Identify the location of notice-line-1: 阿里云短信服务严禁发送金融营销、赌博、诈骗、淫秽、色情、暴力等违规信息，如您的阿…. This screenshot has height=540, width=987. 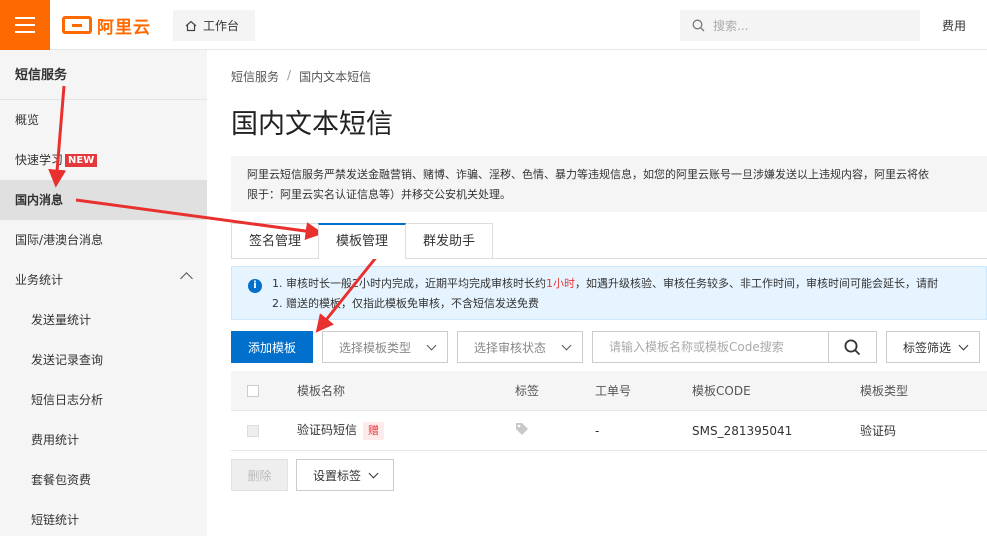
(588, 174).